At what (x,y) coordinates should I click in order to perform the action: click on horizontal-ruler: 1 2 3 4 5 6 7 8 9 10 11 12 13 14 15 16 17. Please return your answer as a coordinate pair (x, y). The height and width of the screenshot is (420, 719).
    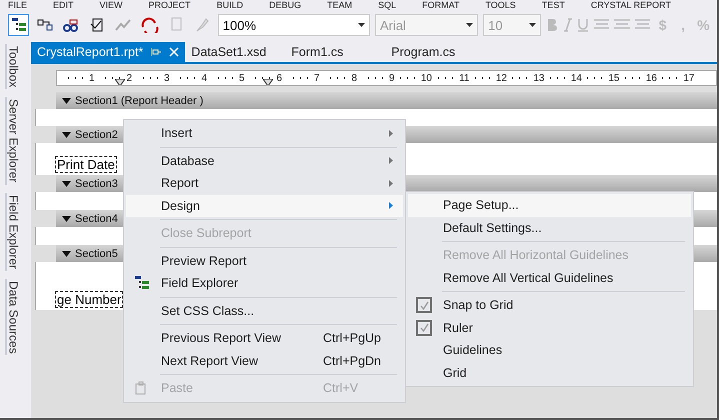
    Looking at the image, I should click on (386, 78).